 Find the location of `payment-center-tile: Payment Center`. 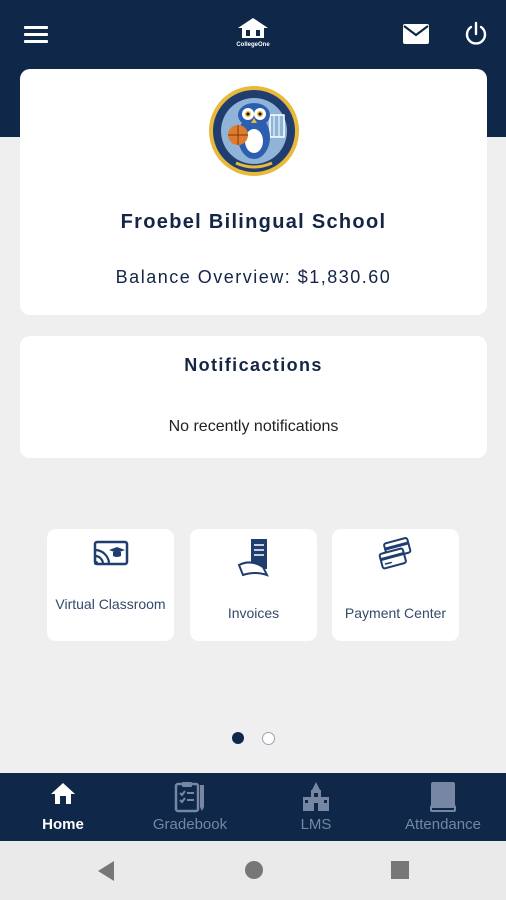

payment-center-tile: Payment Center is located at coordinates (395, 585).